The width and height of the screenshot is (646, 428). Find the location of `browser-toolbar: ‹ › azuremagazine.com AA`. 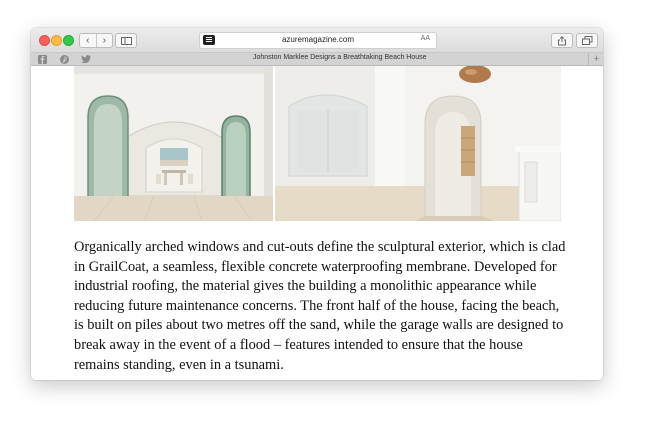

browser-toolbar: ‹ › azuremagazine.com AA is located at coordinates (317, 40).